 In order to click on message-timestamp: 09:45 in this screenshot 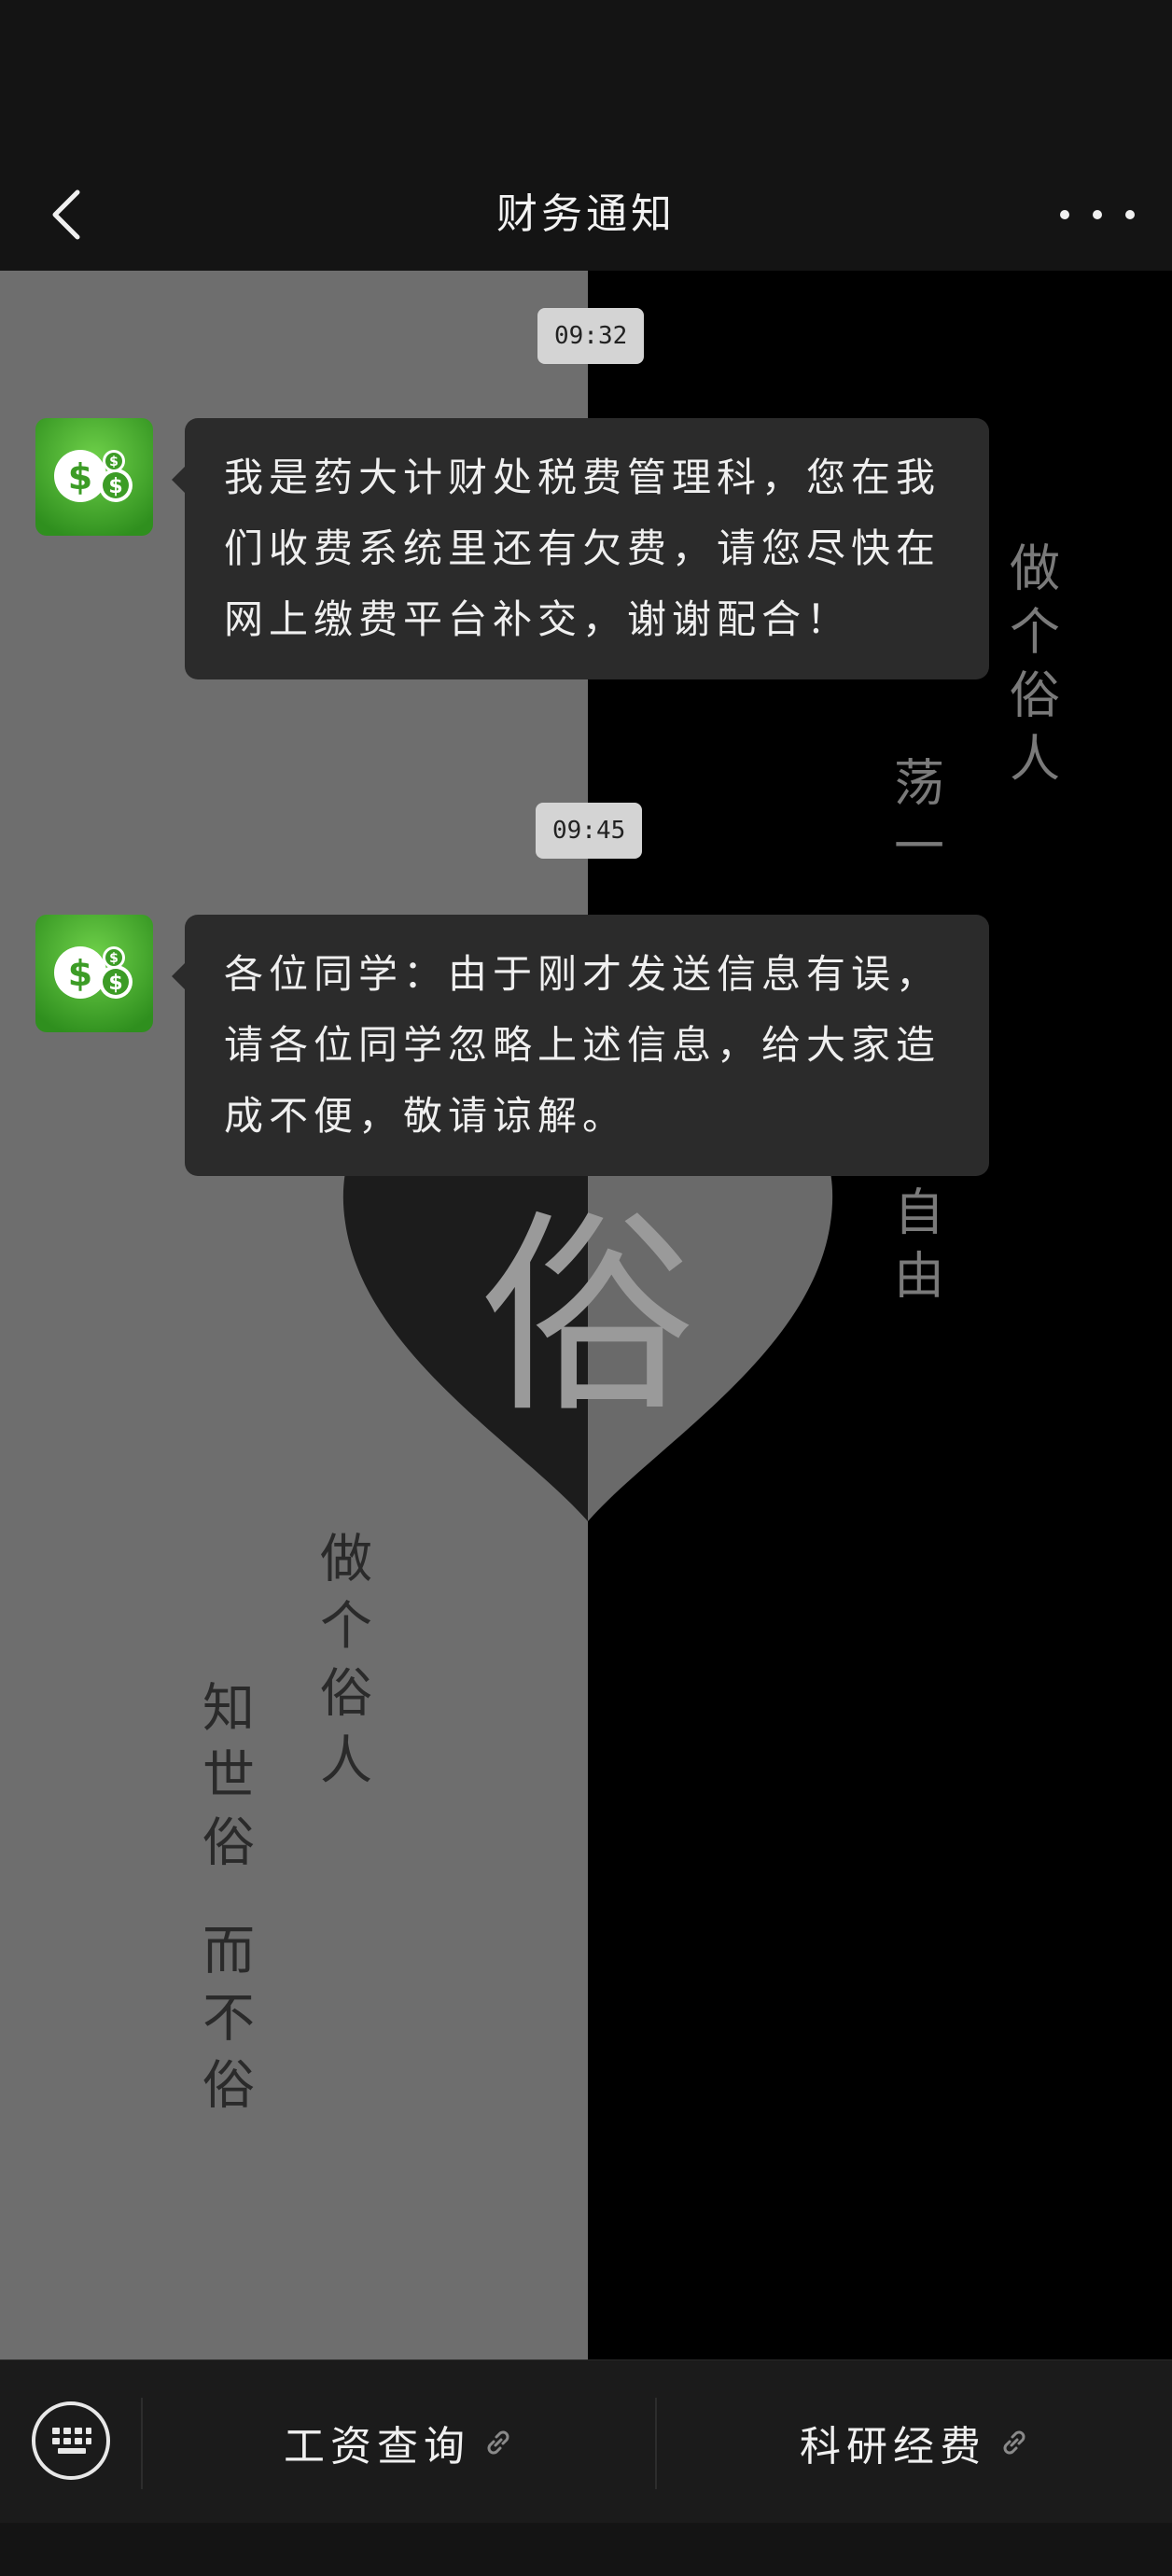, I will do `click(589, 831)`.